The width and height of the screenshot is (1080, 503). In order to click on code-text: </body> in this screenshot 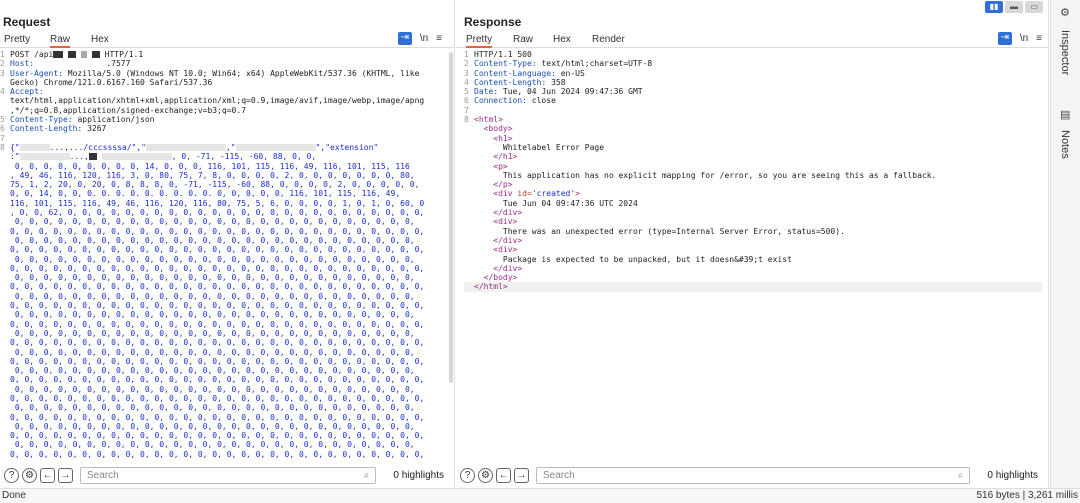, I will do `click(500, 278)`.